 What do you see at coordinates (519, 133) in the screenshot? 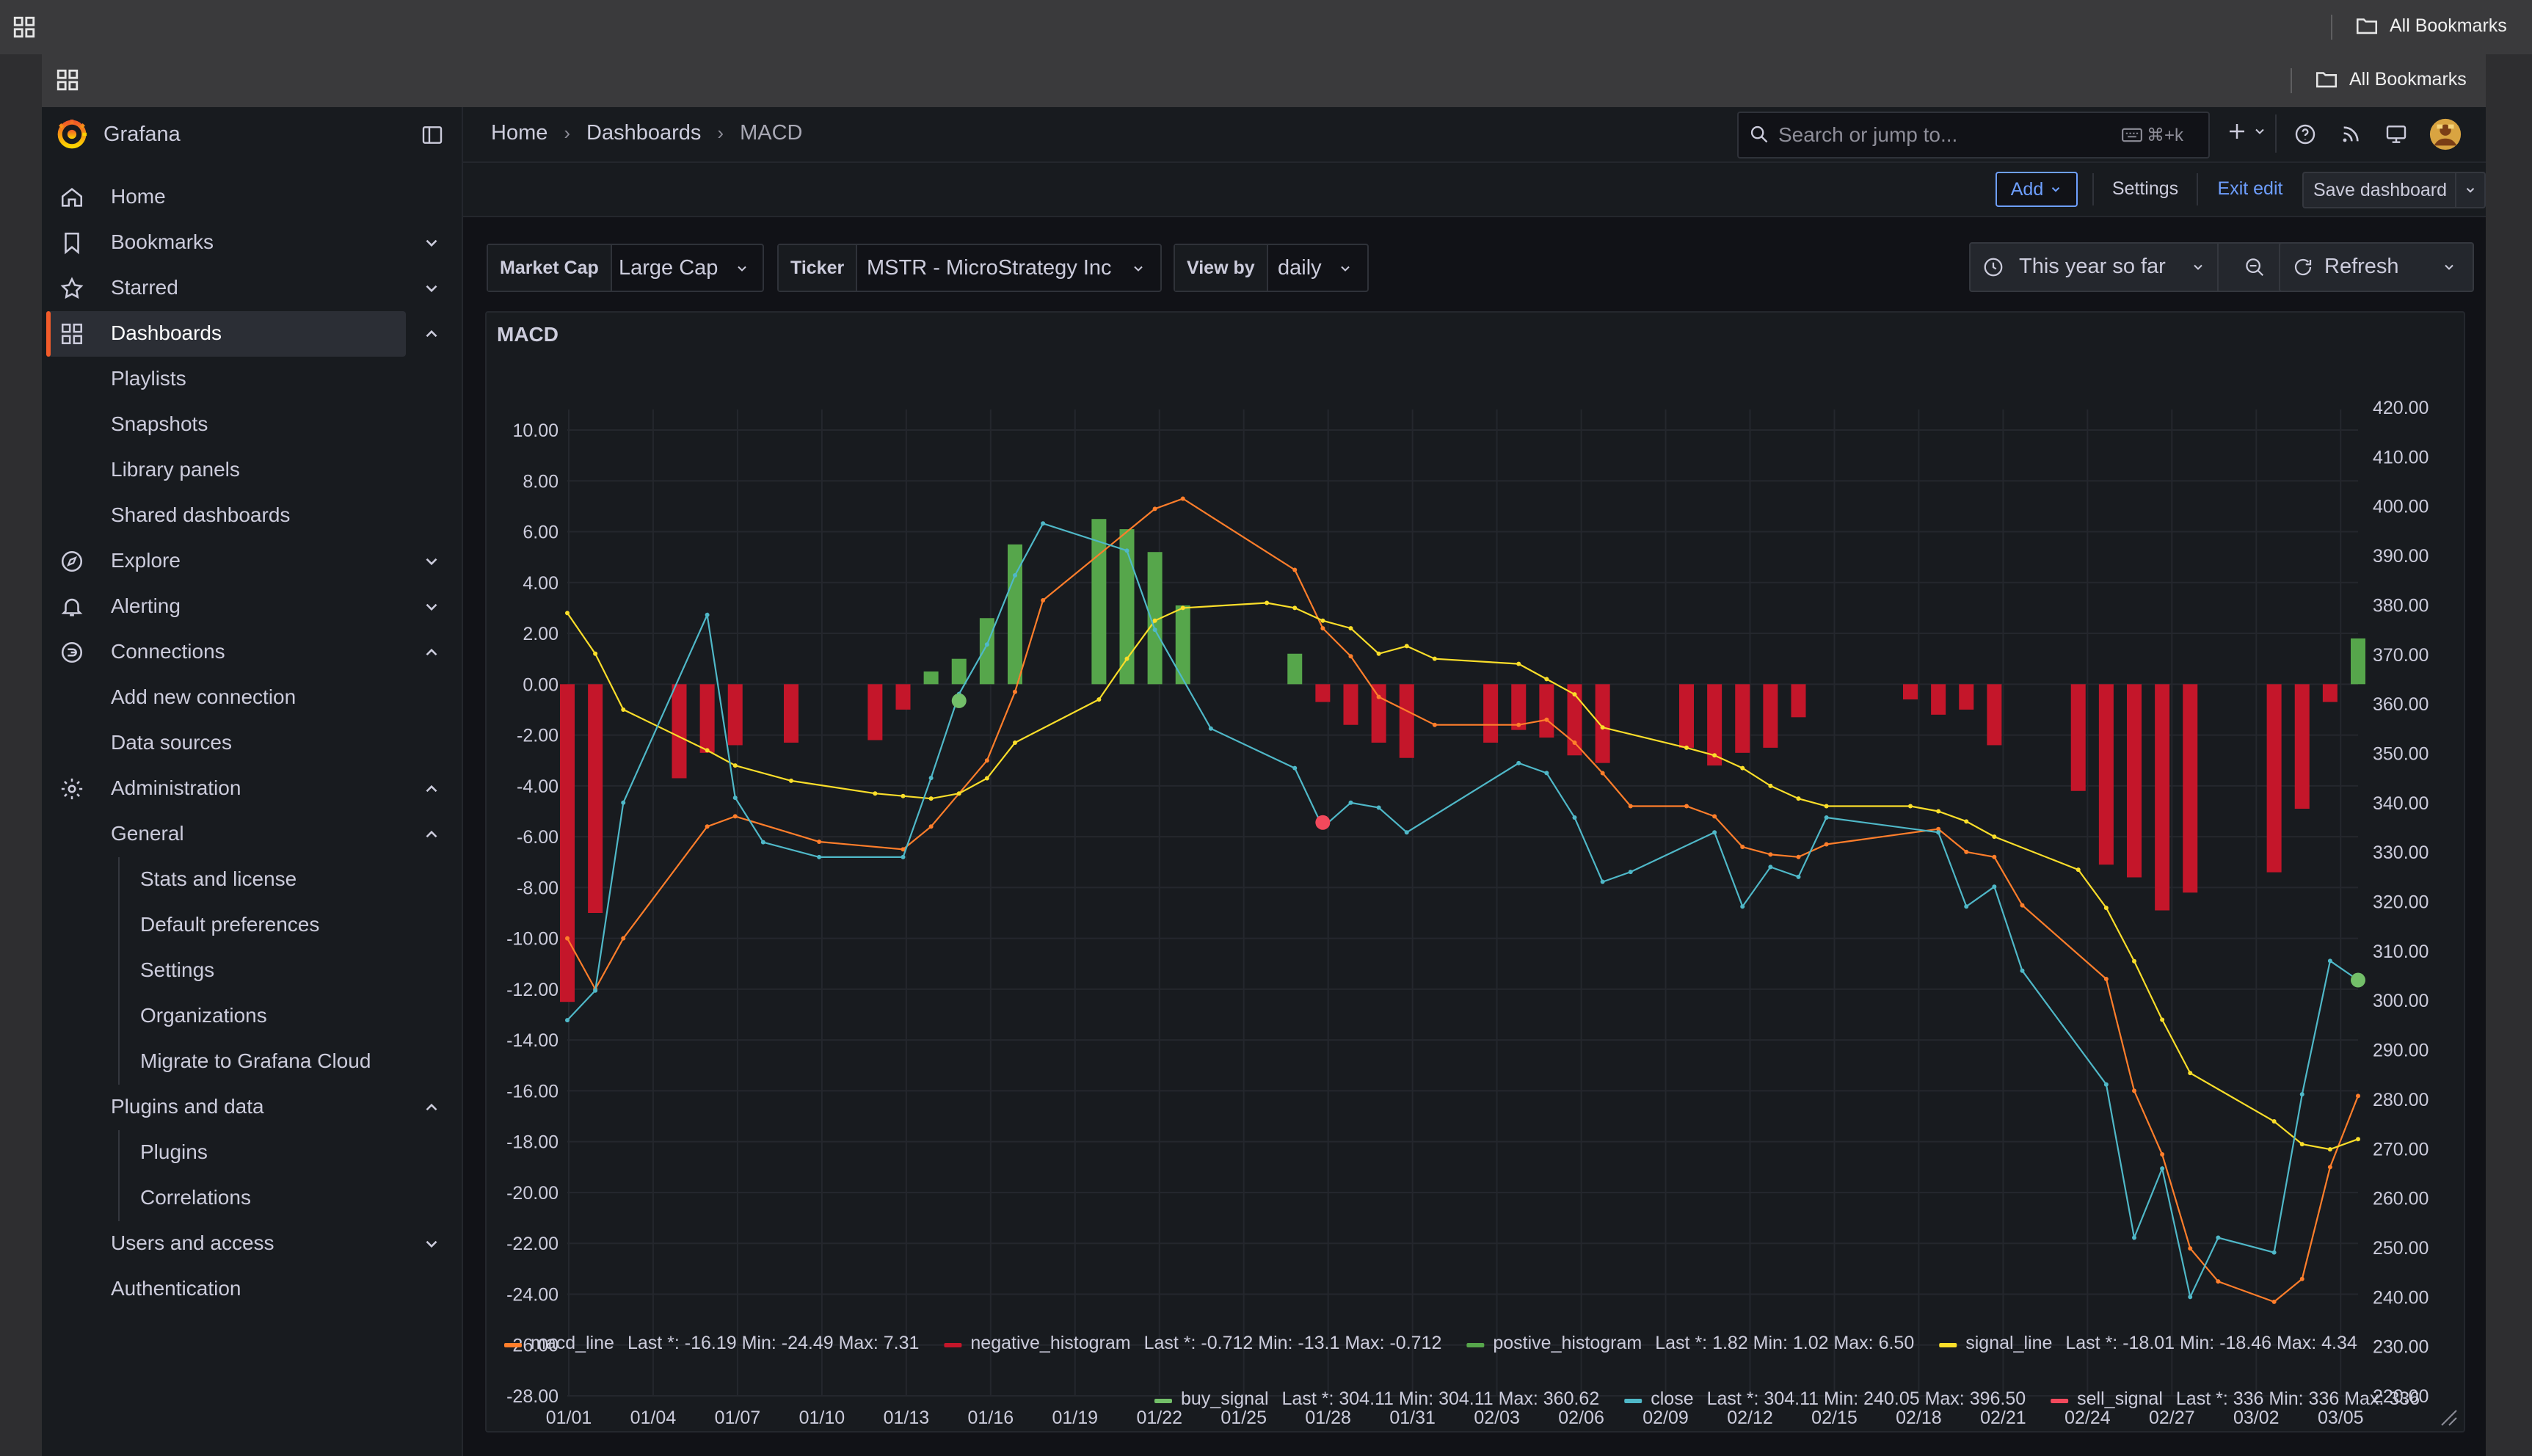
I see `breadcrumb-home: Home` at bounding box center [519, 133].